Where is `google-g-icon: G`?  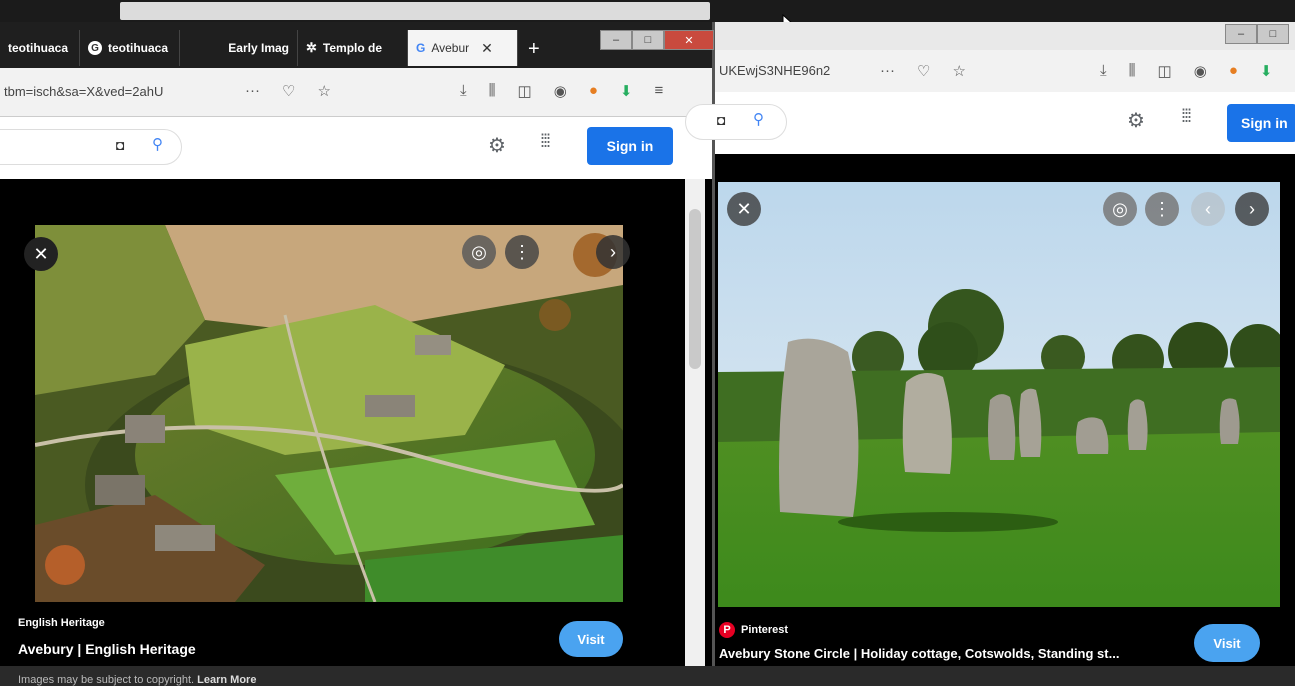
google-g-icon: G is located at coordinates (421, 48).